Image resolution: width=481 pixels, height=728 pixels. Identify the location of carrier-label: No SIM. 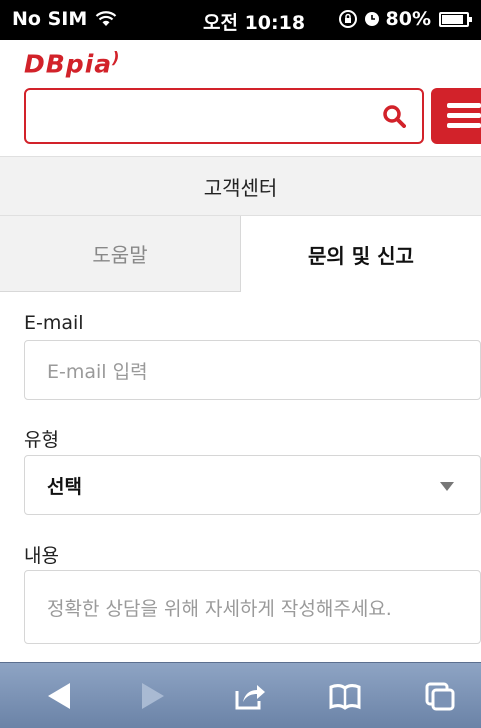
(50, 19).